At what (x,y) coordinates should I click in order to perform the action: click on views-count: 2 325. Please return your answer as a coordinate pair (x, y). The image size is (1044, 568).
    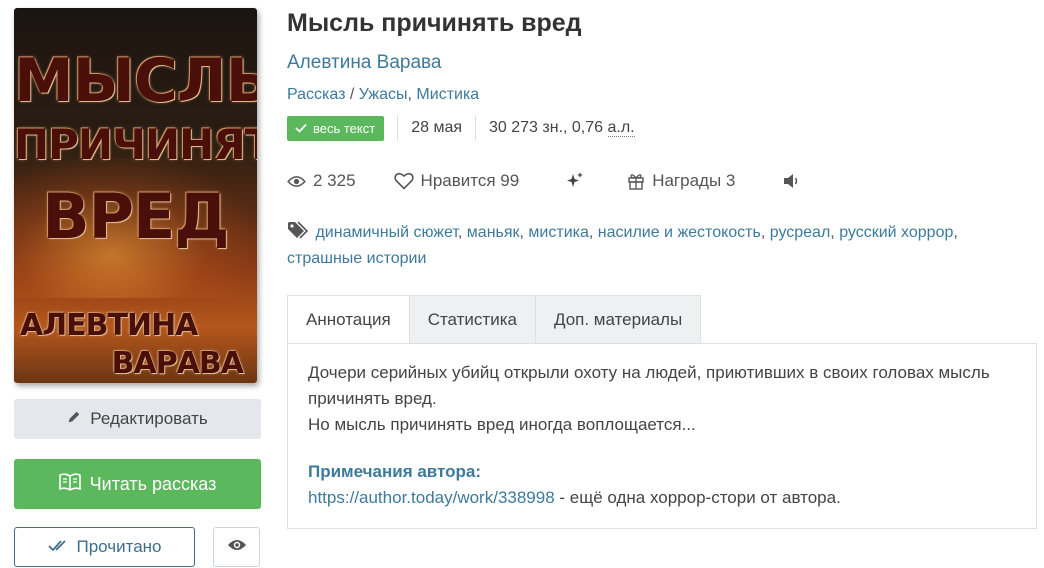
    Looking at the image, I should click on (334, 180).